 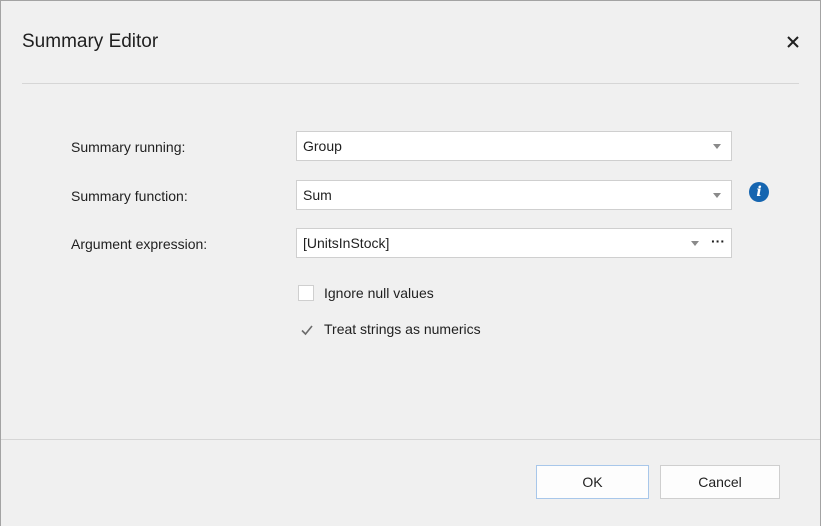 What do you see at coordinates (718, 241) in the screenshot?
I see `ellipsis-button: ···` at bounding box center [718, 241].